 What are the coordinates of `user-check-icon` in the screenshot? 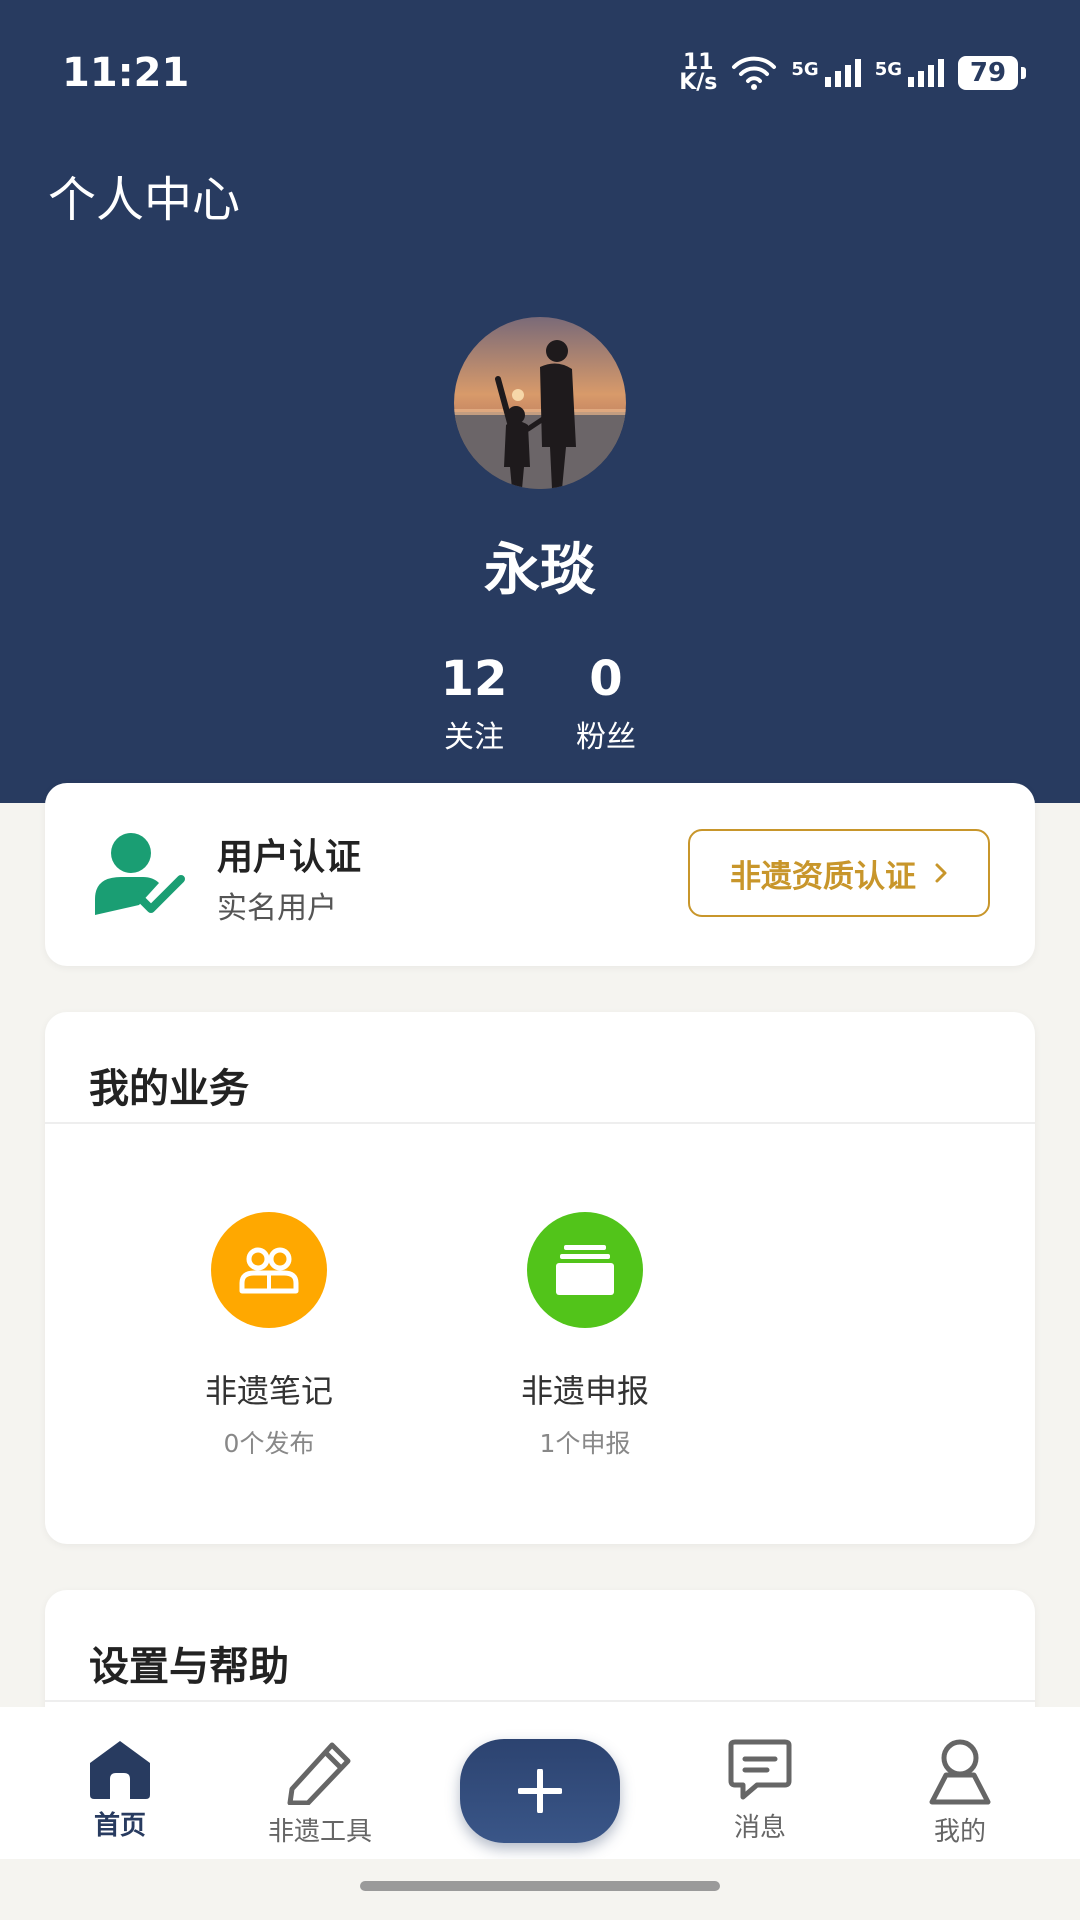 It's located at (140, 874).